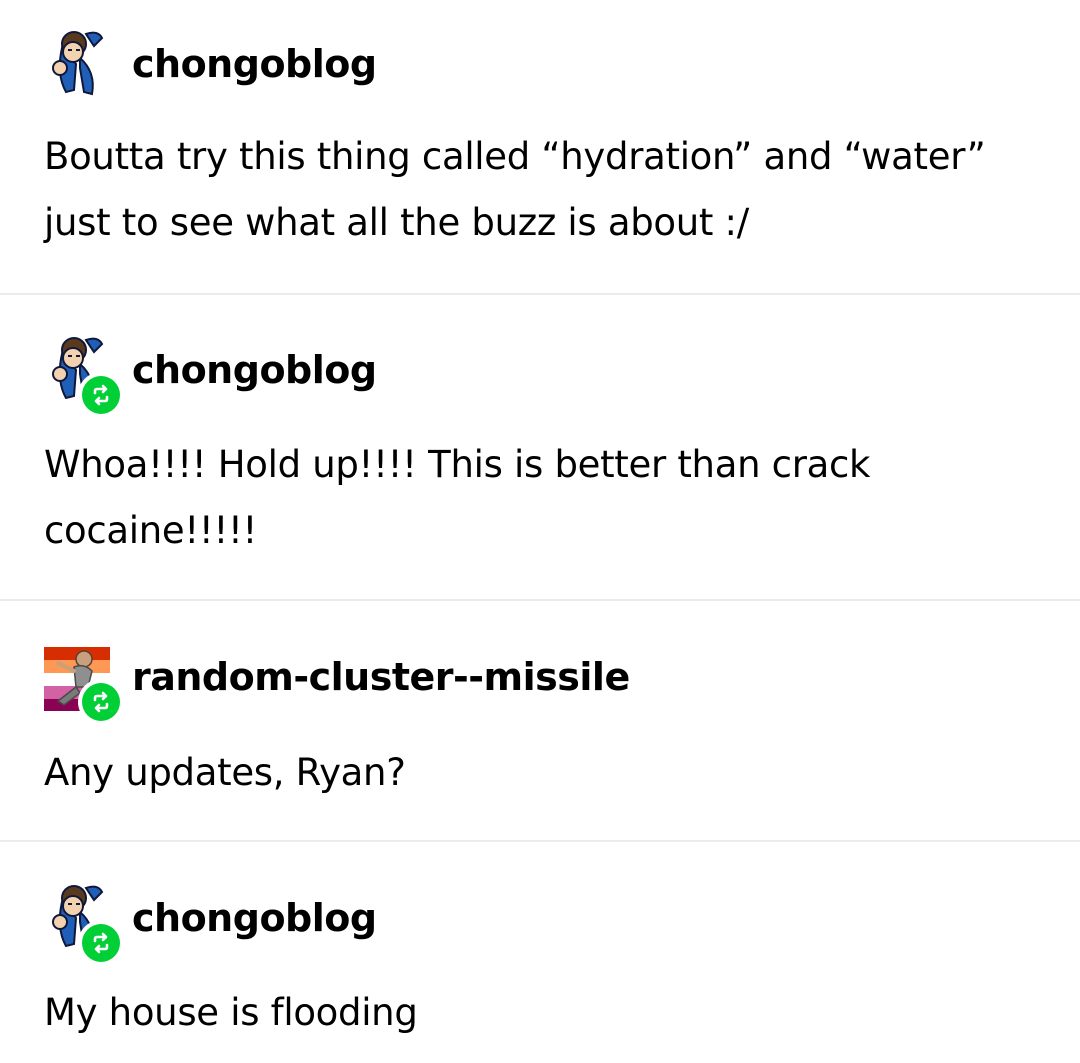 The height and width of the screenshot is (1063, 1080). I want to click on post-header: random-cluster--missile, so click(337, 683).